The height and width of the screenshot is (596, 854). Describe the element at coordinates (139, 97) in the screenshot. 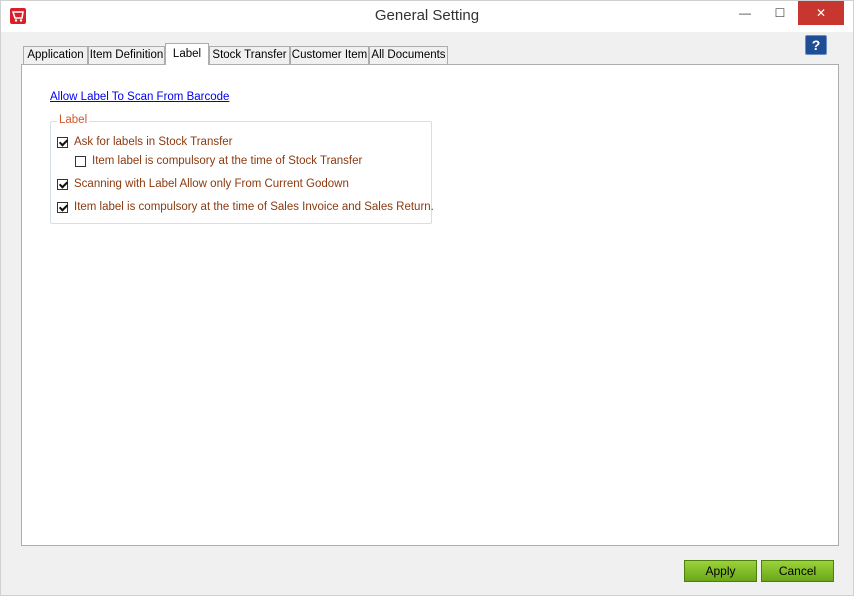

I see `allow-label-scan-link: Allow Label To Scan From Barcode` at that location.